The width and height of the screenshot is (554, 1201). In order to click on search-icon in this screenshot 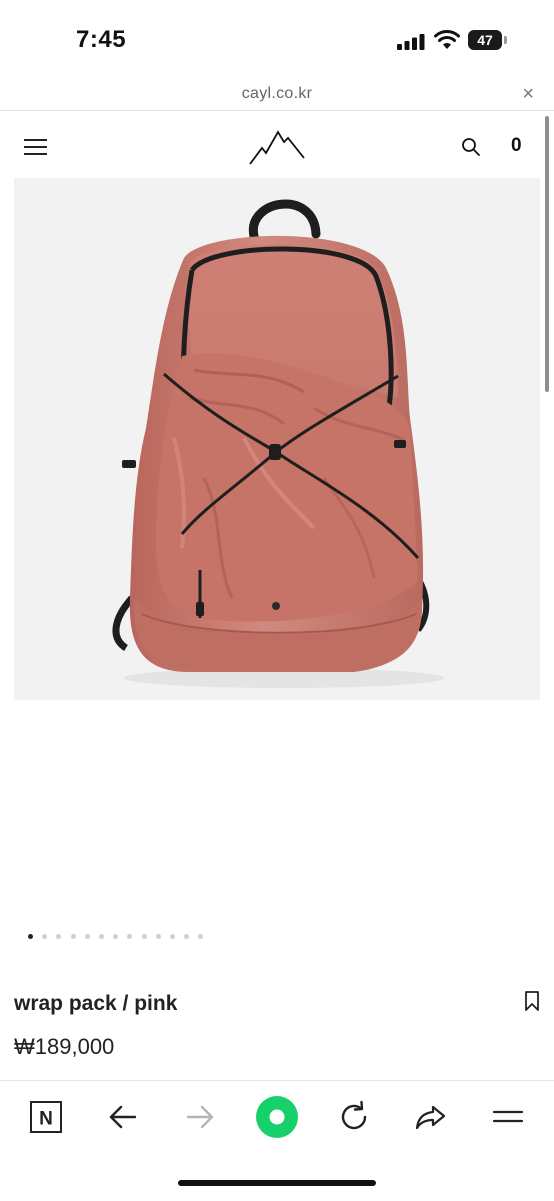, I will do `click(471, 147)`.